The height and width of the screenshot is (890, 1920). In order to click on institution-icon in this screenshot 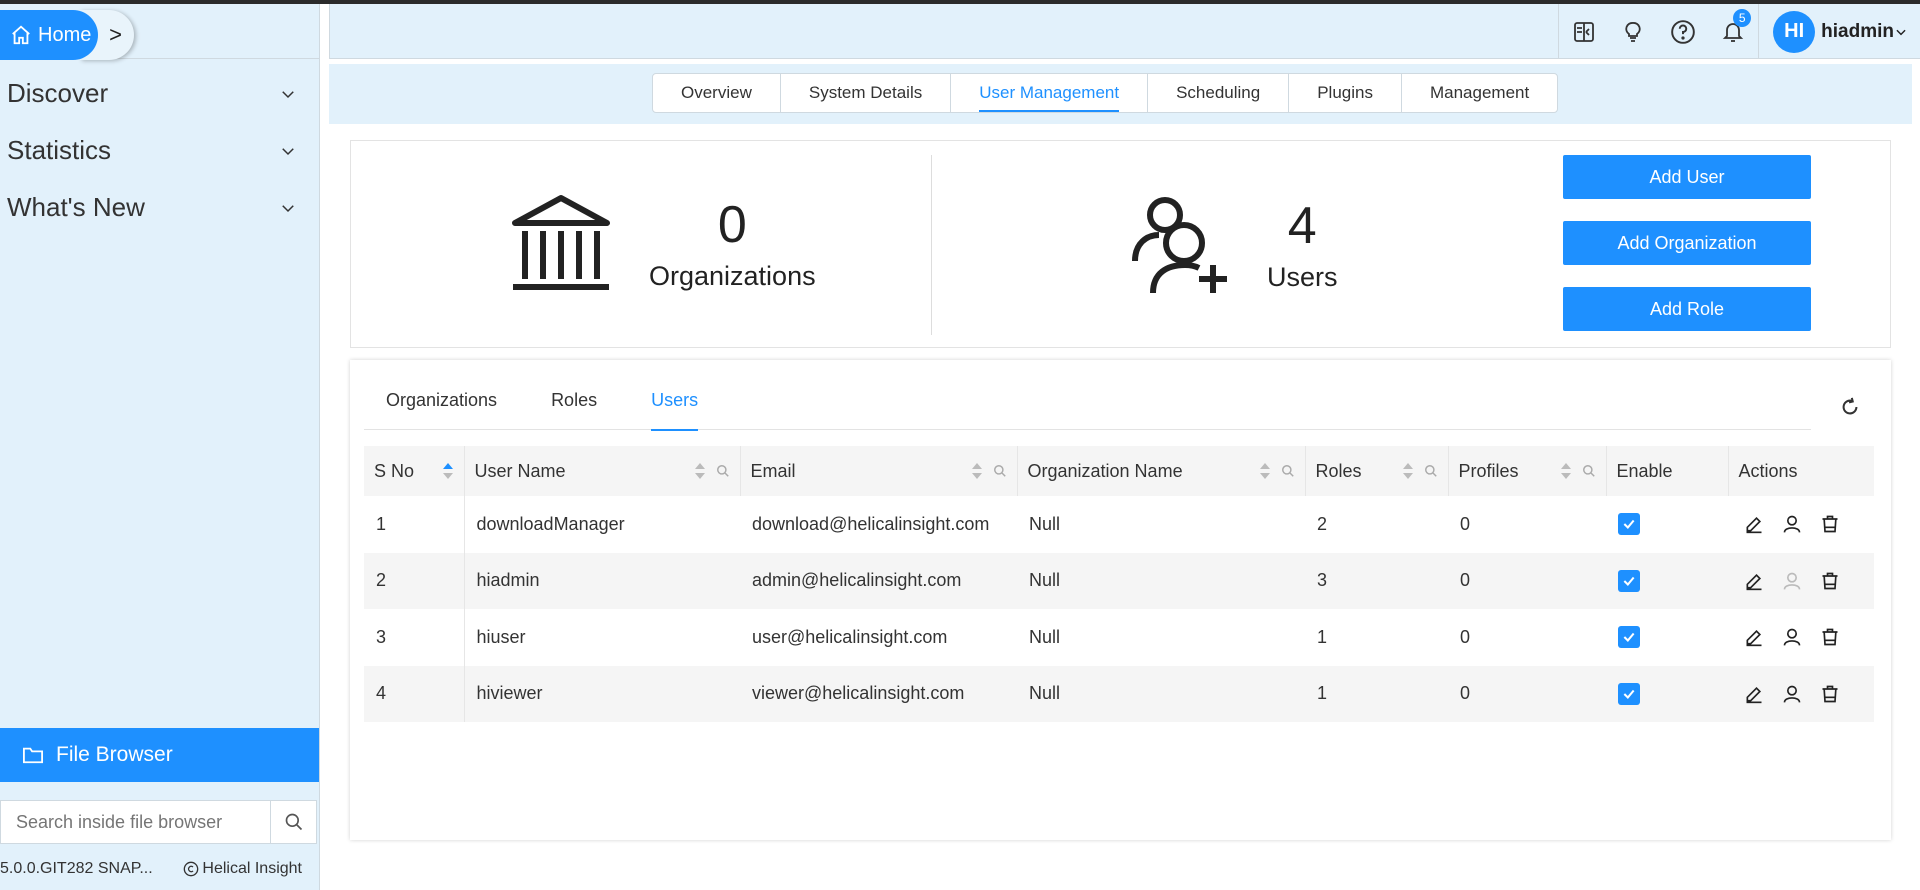, I will do `click(561, 242)`.